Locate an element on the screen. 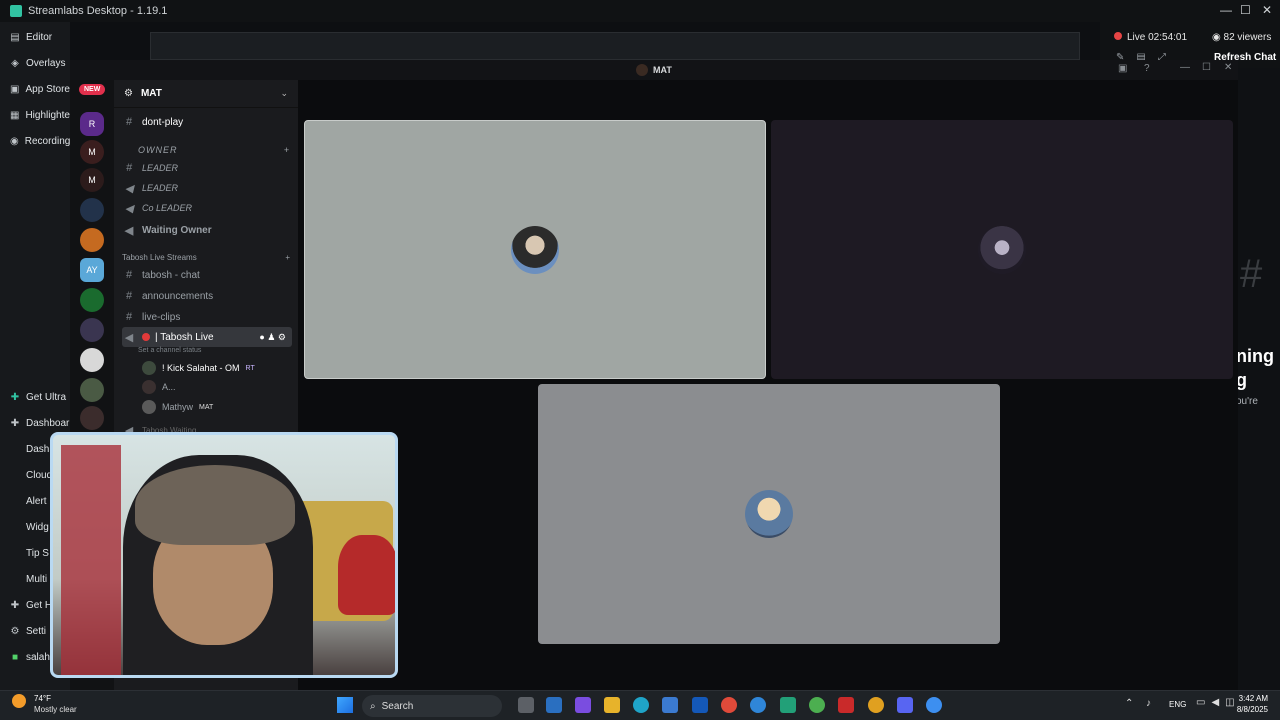 The height and width of the screenshot is (720, 1280). gear-icon: ⚙ is located at coordinates (15, 631).